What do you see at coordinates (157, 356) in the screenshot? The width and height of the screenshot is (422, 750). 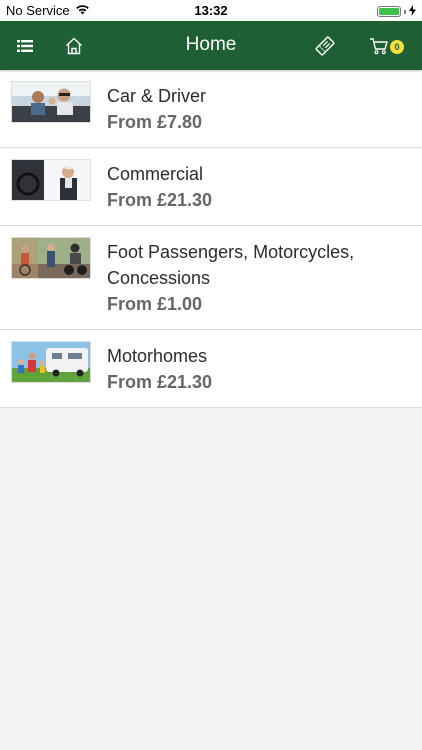 I see `item-title: Motorhomes` at bounding box center [157, 356].